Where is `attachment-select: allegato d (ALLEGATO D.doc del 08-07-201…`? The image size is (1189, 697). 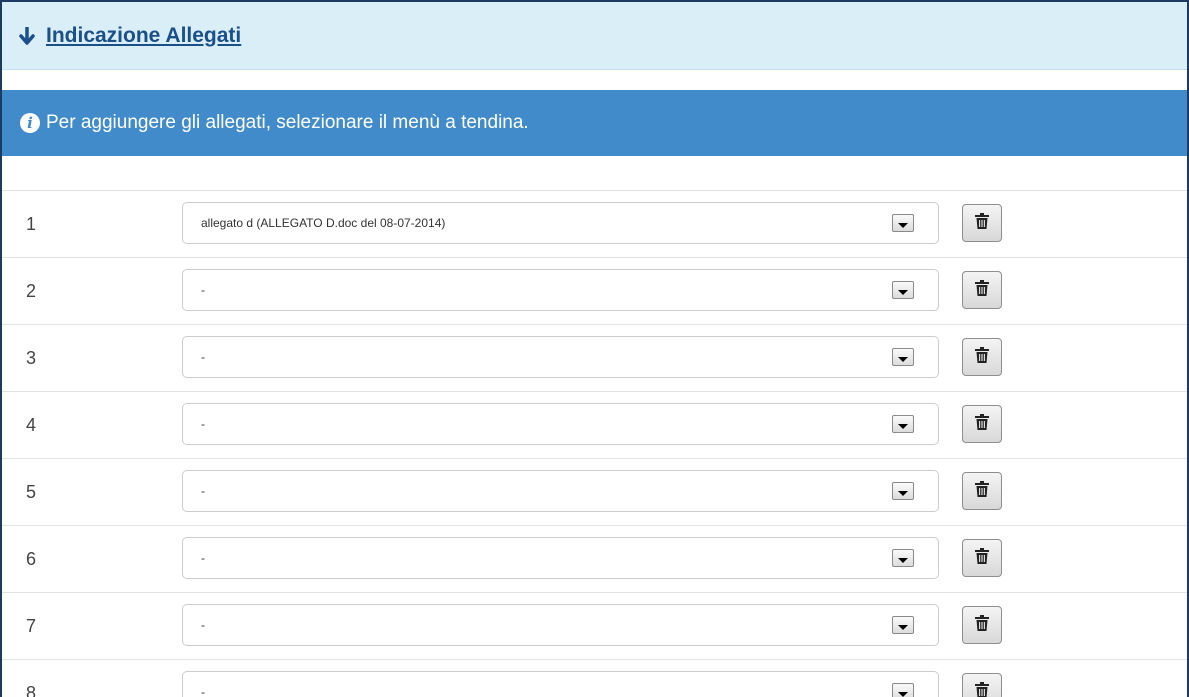
attachment-select: allegato d (ALLEGATO D.doc del 08-07-201… is located at coordinates (560, 223).